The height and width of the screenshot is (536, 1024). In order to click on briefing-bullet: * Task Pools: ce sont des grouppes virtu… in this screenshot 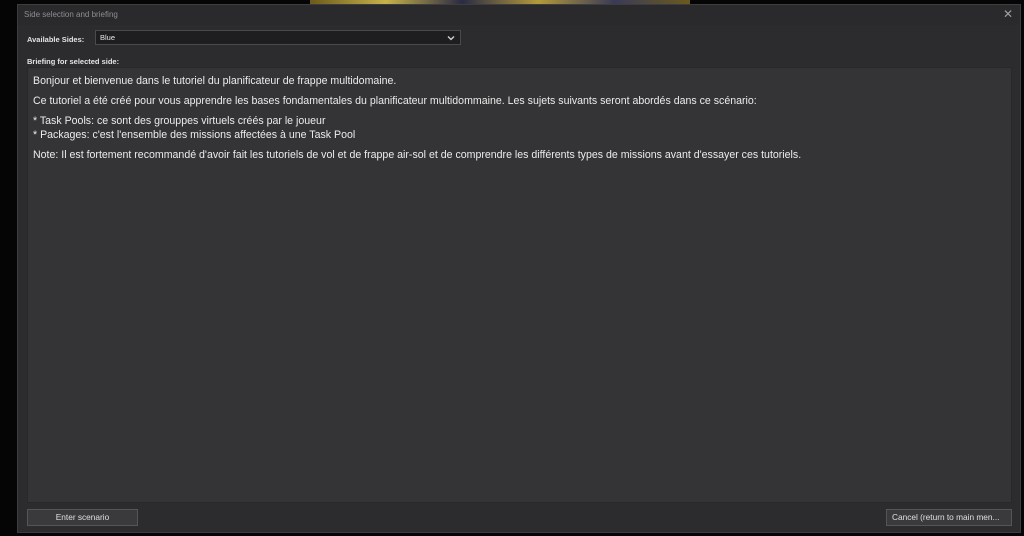, I will do `click(179, 121)`.